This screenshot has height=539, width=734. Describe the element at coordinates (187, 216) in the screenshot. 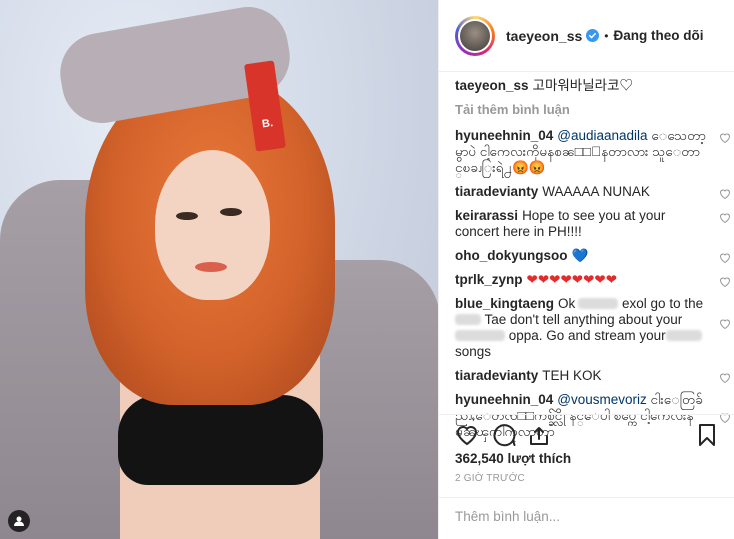

I see `photo-eye-left` at that location.